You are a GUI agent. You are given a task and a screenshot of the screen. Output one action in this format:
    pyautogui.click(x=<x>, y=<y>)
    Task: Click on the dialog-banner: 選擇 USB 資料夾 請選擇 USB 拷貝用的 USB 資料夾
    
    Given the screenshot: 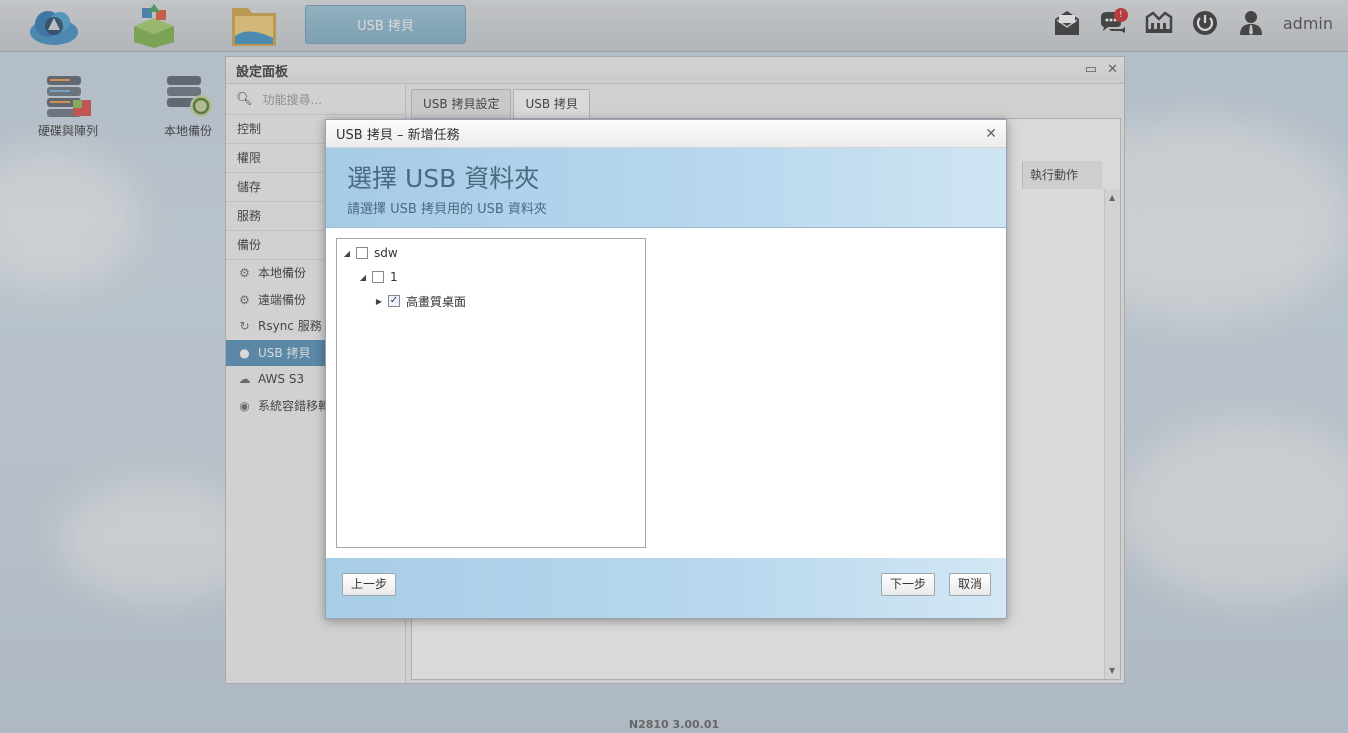 What is the action you would take?
    pyautogui.click(x=666, y=188)
    